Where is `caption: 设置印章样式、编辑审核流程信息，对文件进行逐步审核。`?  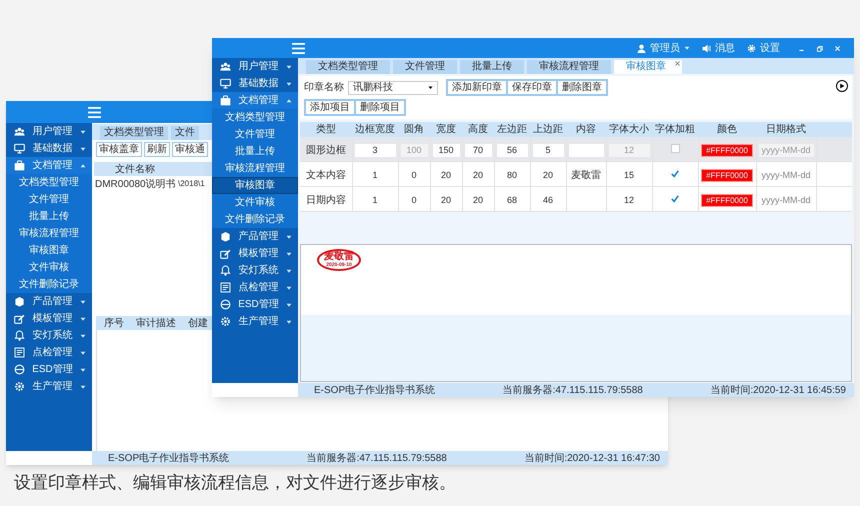
caption: 设置印章样式、编辑审核流程信息，对文件进行逐步审核。 is located at coordinates (235, 483).